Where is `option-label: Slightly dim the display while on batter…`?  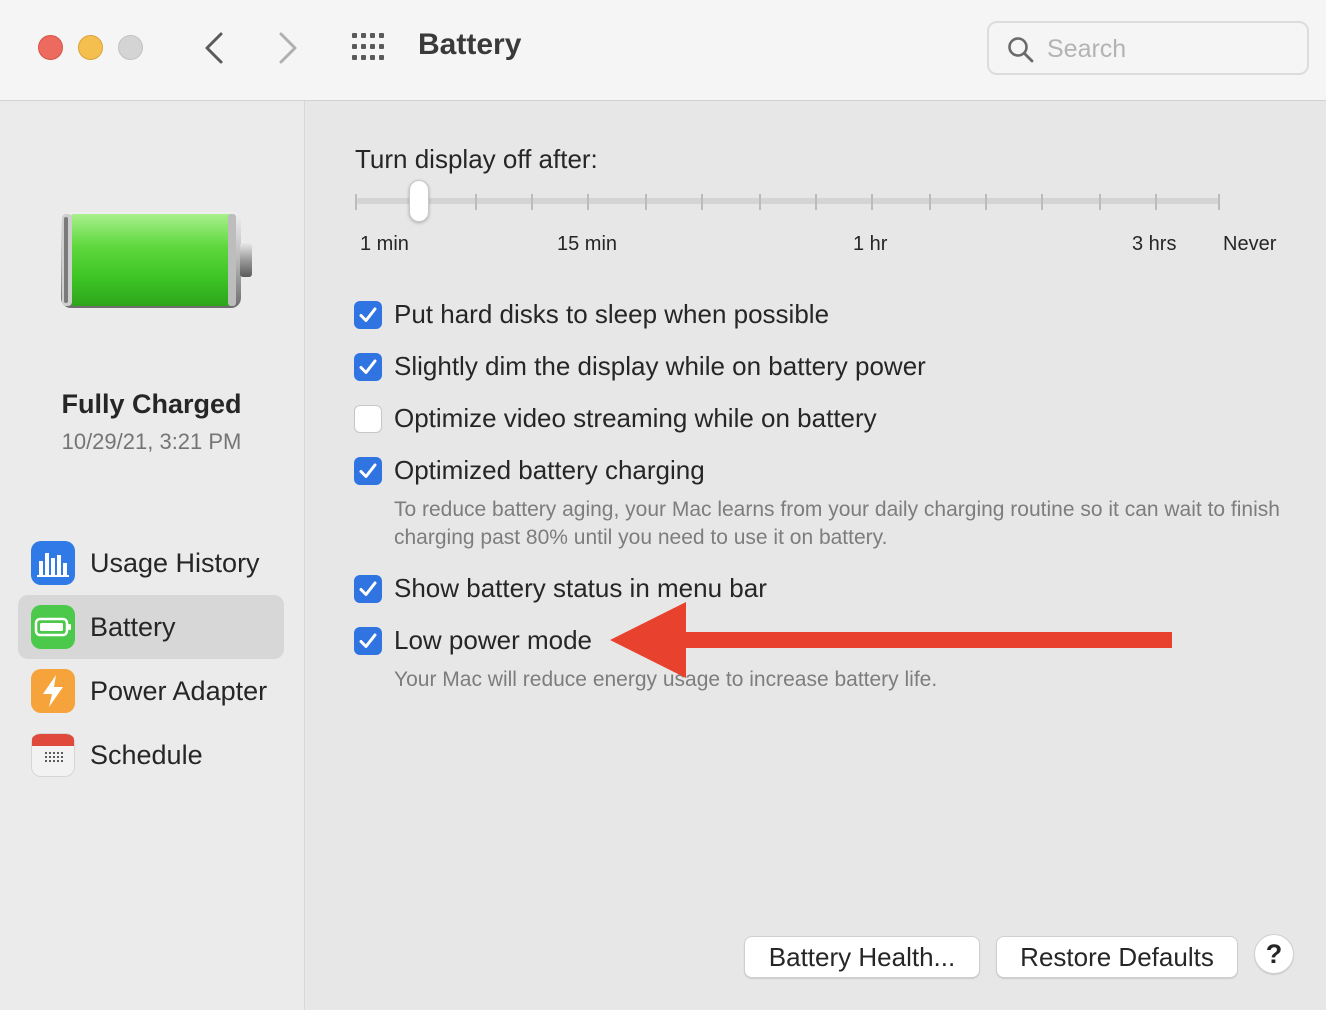 option-label: Slightly dim the display while on batter… is located at coordinates (660, 366).